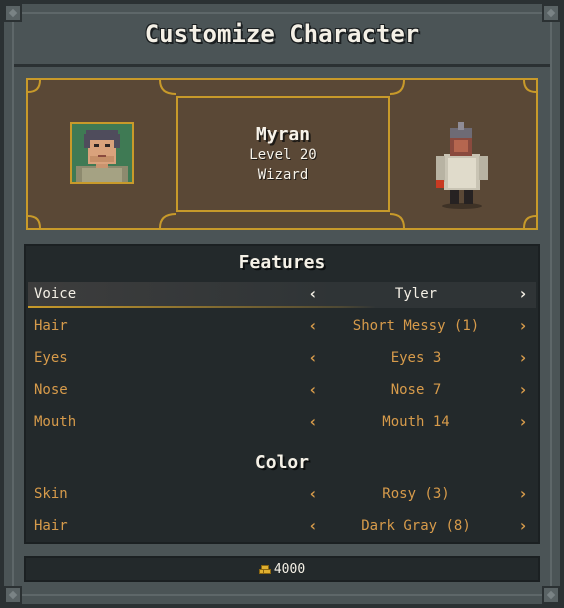 The image size is (564, 608). I want to click on row-value: Nose 7, so click(416, 390).